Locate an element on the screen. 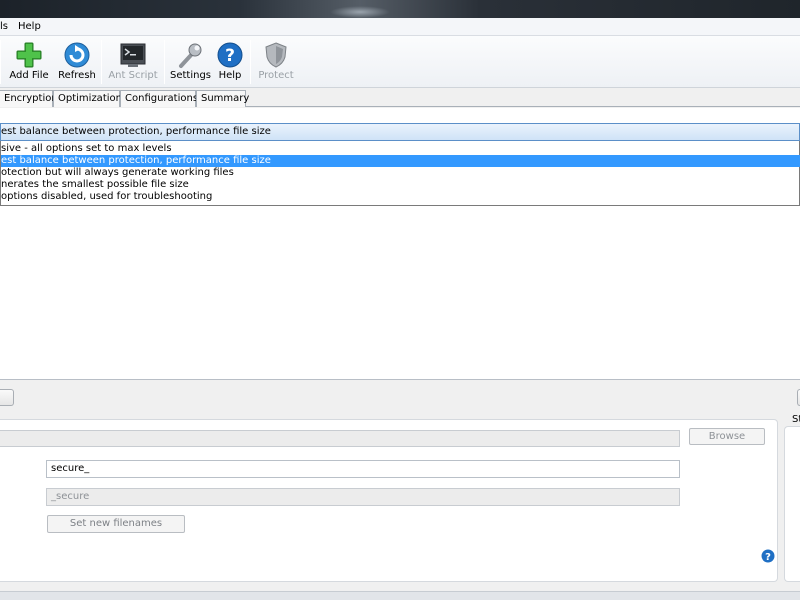  terminal-icon is located at coordinates (133, 55).